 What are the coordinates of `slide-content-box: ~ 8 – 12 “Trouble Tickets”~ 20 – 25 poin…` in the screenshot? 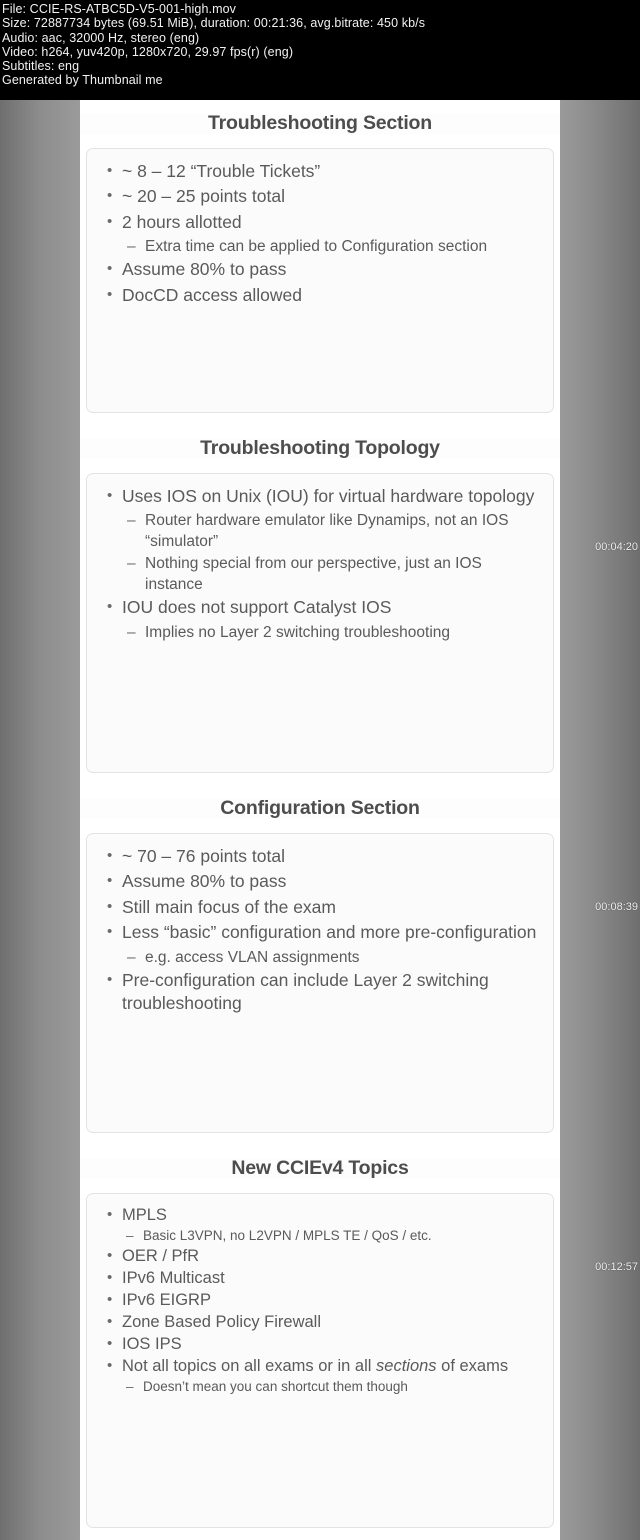 It's located at (320, 280).